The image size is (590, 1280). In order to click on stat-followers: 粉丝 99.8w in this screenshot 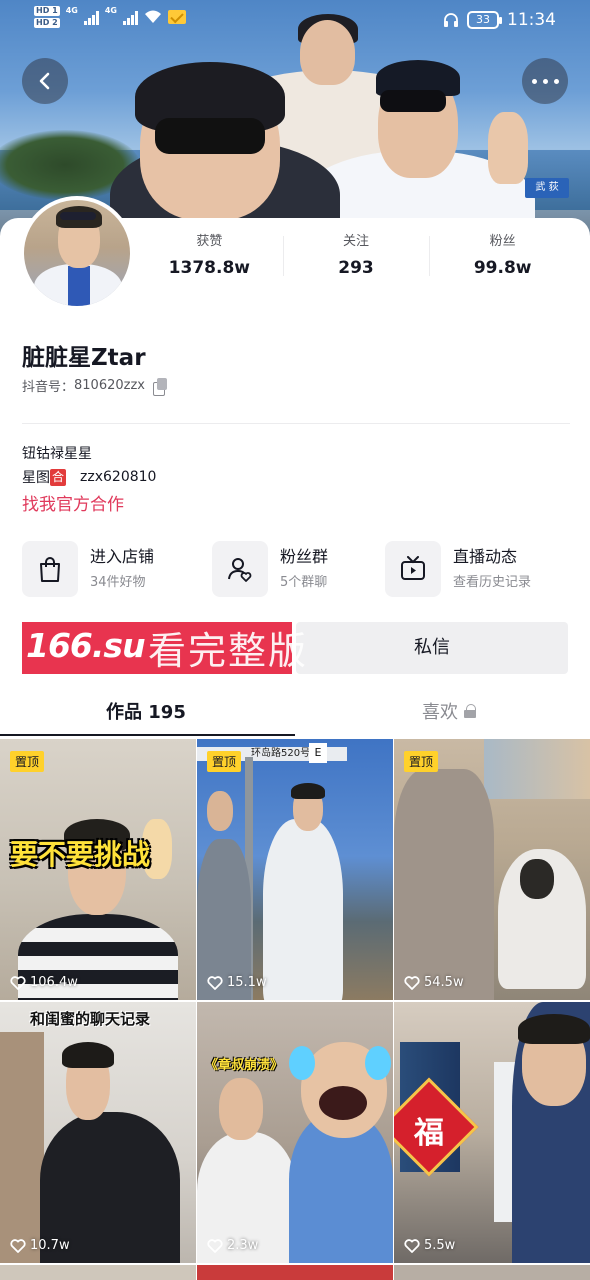, I will do `click(502, 255)`.